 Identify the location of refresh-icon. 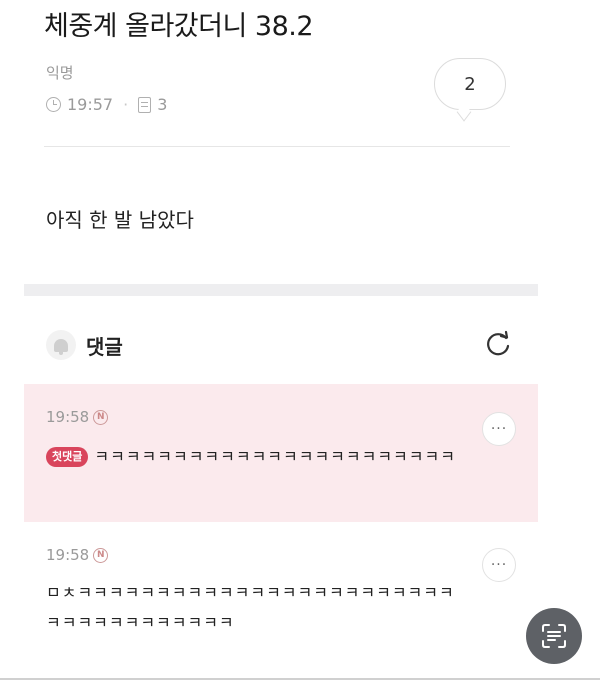
(498, 344).